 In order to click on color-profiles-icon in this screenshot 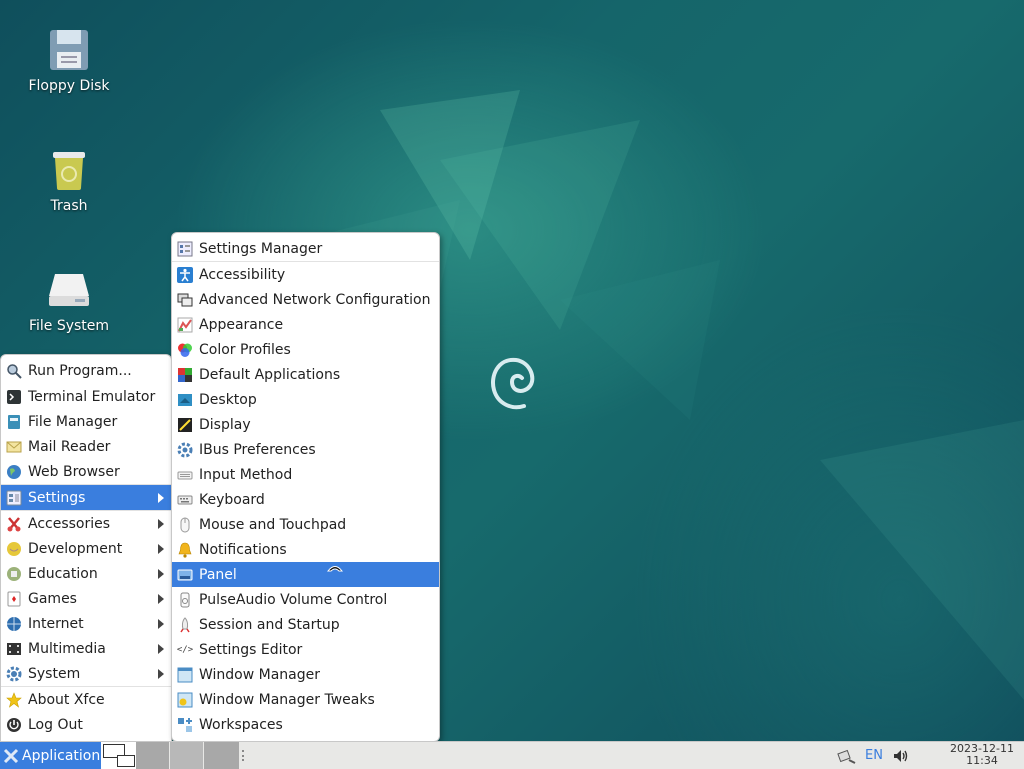, I will do `click(185, 350)`.